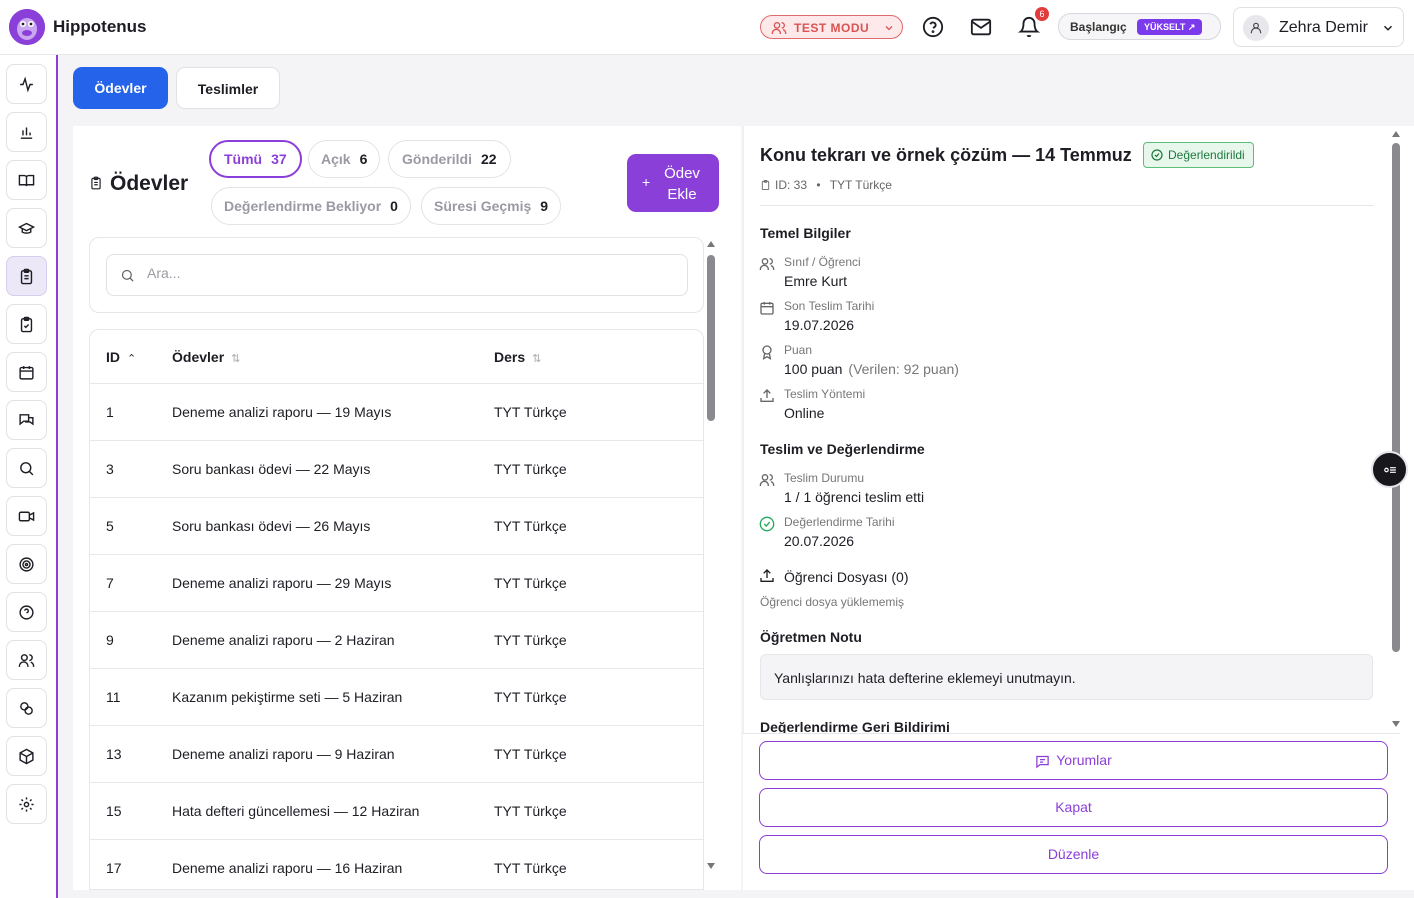  I want to click on filter-submitted: Gönderildi 22, so click(449, 159).